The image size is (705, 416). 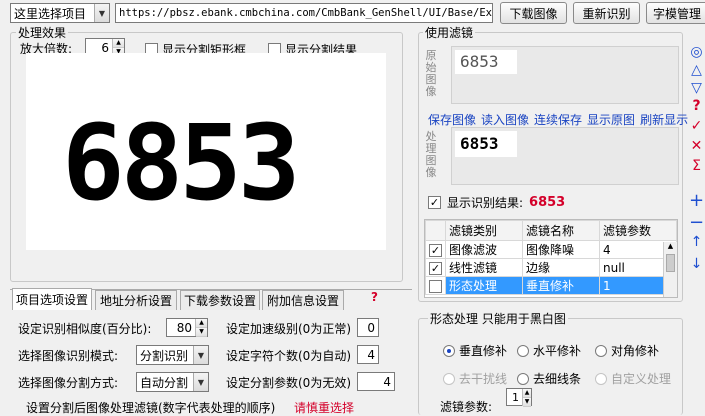 What do you see at coordinates (561, 249) in the screenshot?
I see `row-name: 图像降噪` at bounding box center [561, 249].